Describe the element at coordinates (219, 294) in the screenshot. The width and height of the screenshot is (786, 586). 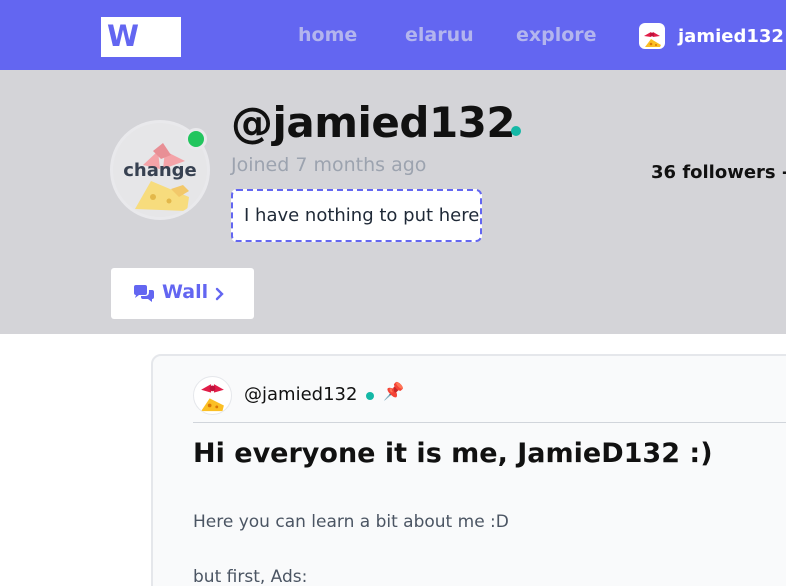
I see `chevron-right-icon` at that location.